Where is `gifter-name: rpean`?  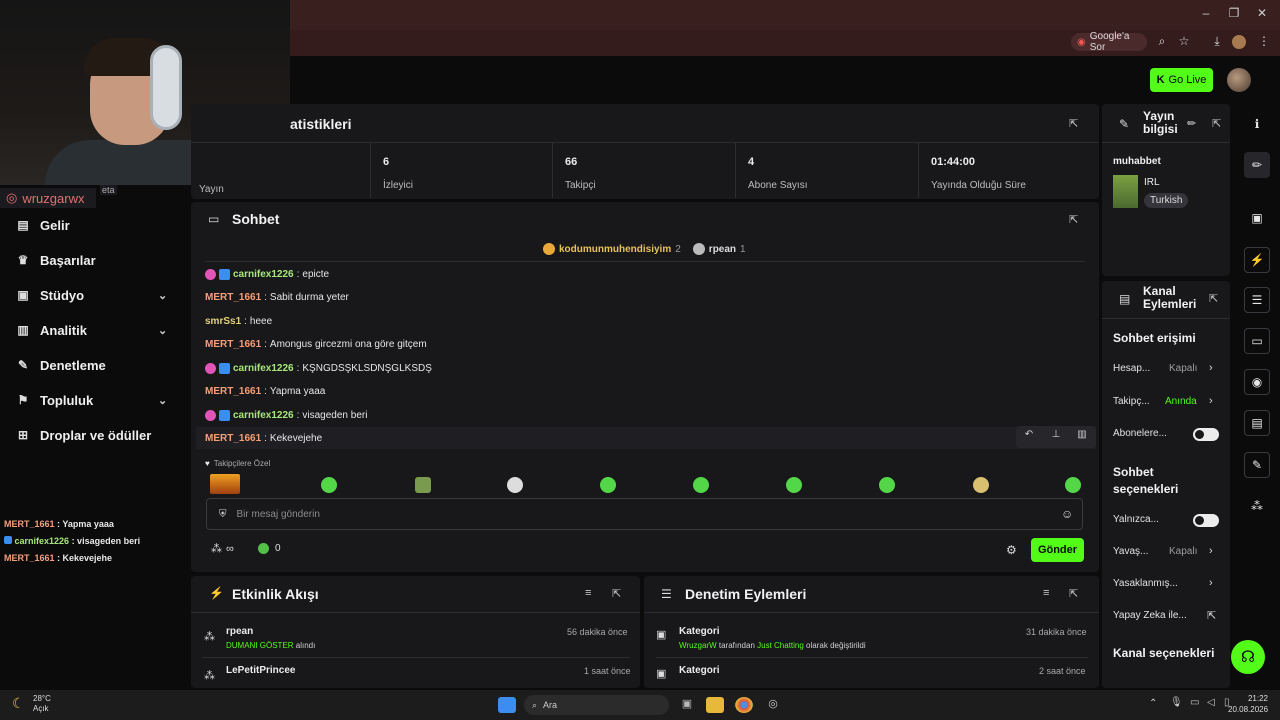
gifter-name: rpean is located at coordinates (722, 249).